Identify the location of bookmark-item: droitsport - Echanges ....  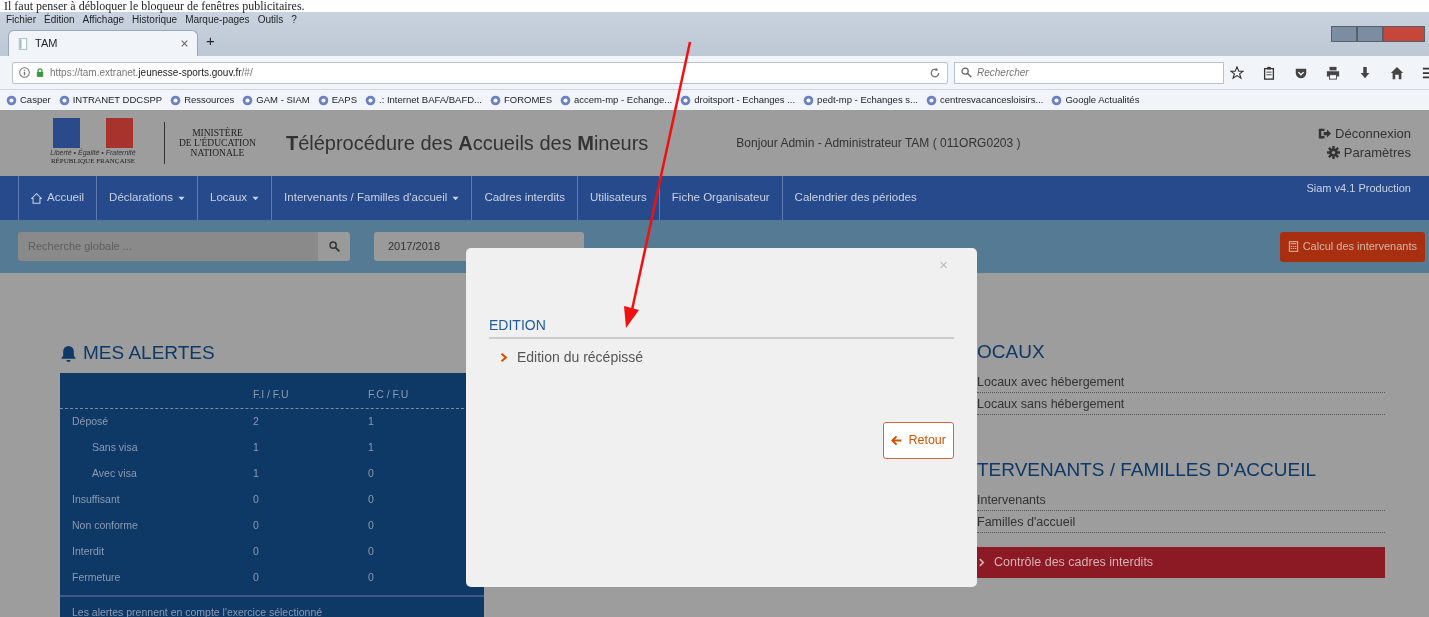
(738, 100).